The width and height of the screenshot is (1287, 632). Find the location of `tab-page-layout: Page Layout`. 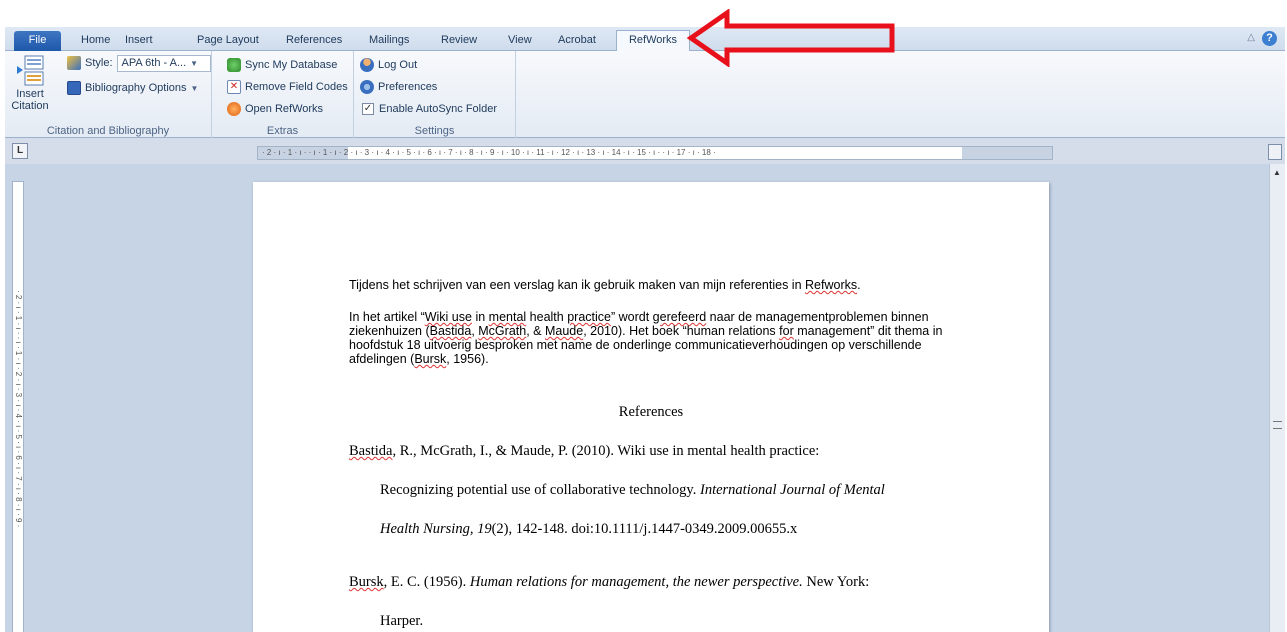

tab-page-layout: Page Layout is located at coordinates (228, 42).